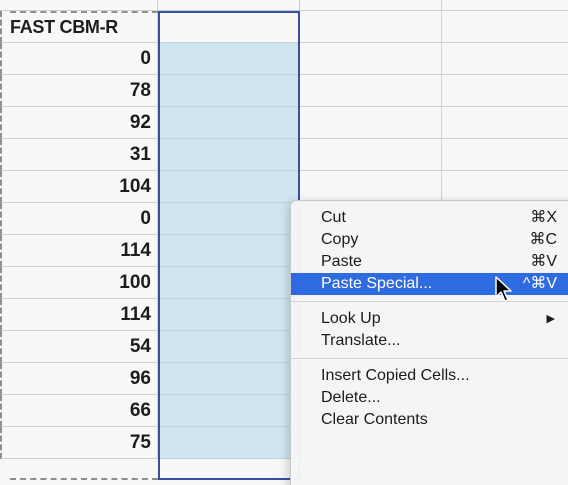 This screenshot has width=568, height=485. I want to click on value-cell: 31, so click(79, 155).